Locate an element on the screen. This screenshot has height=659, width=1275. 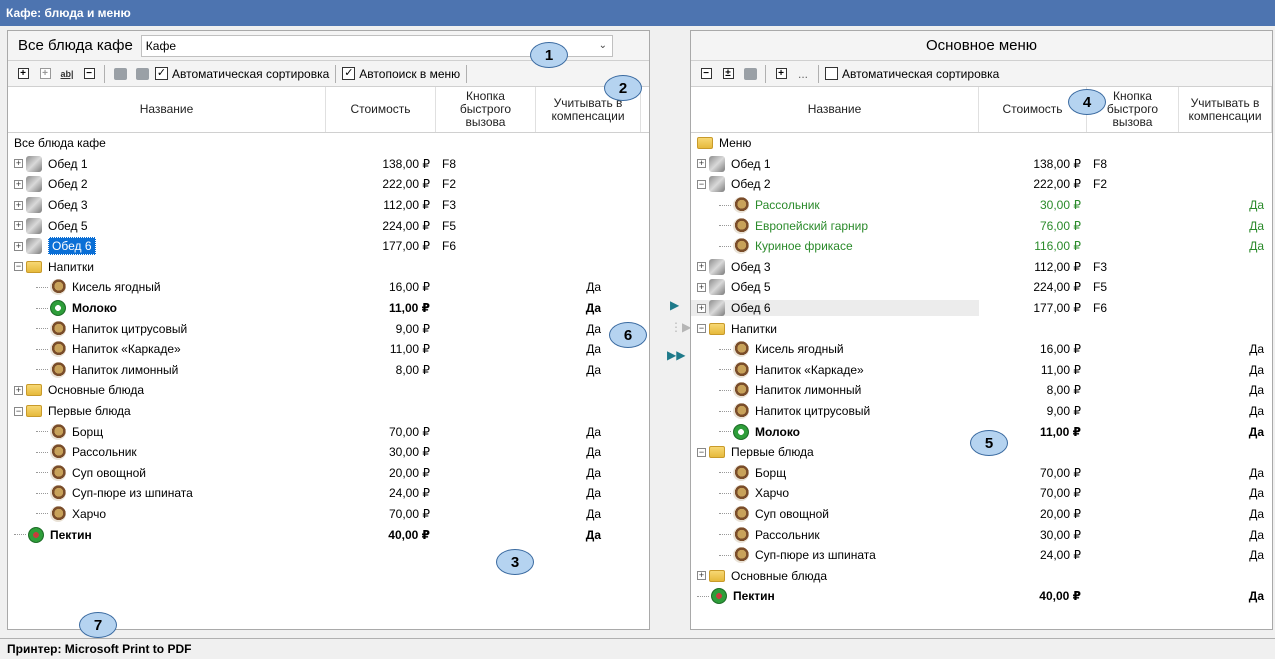
tree-row-label: Напиток «Каркаде» is located at coordinates (809, 369).